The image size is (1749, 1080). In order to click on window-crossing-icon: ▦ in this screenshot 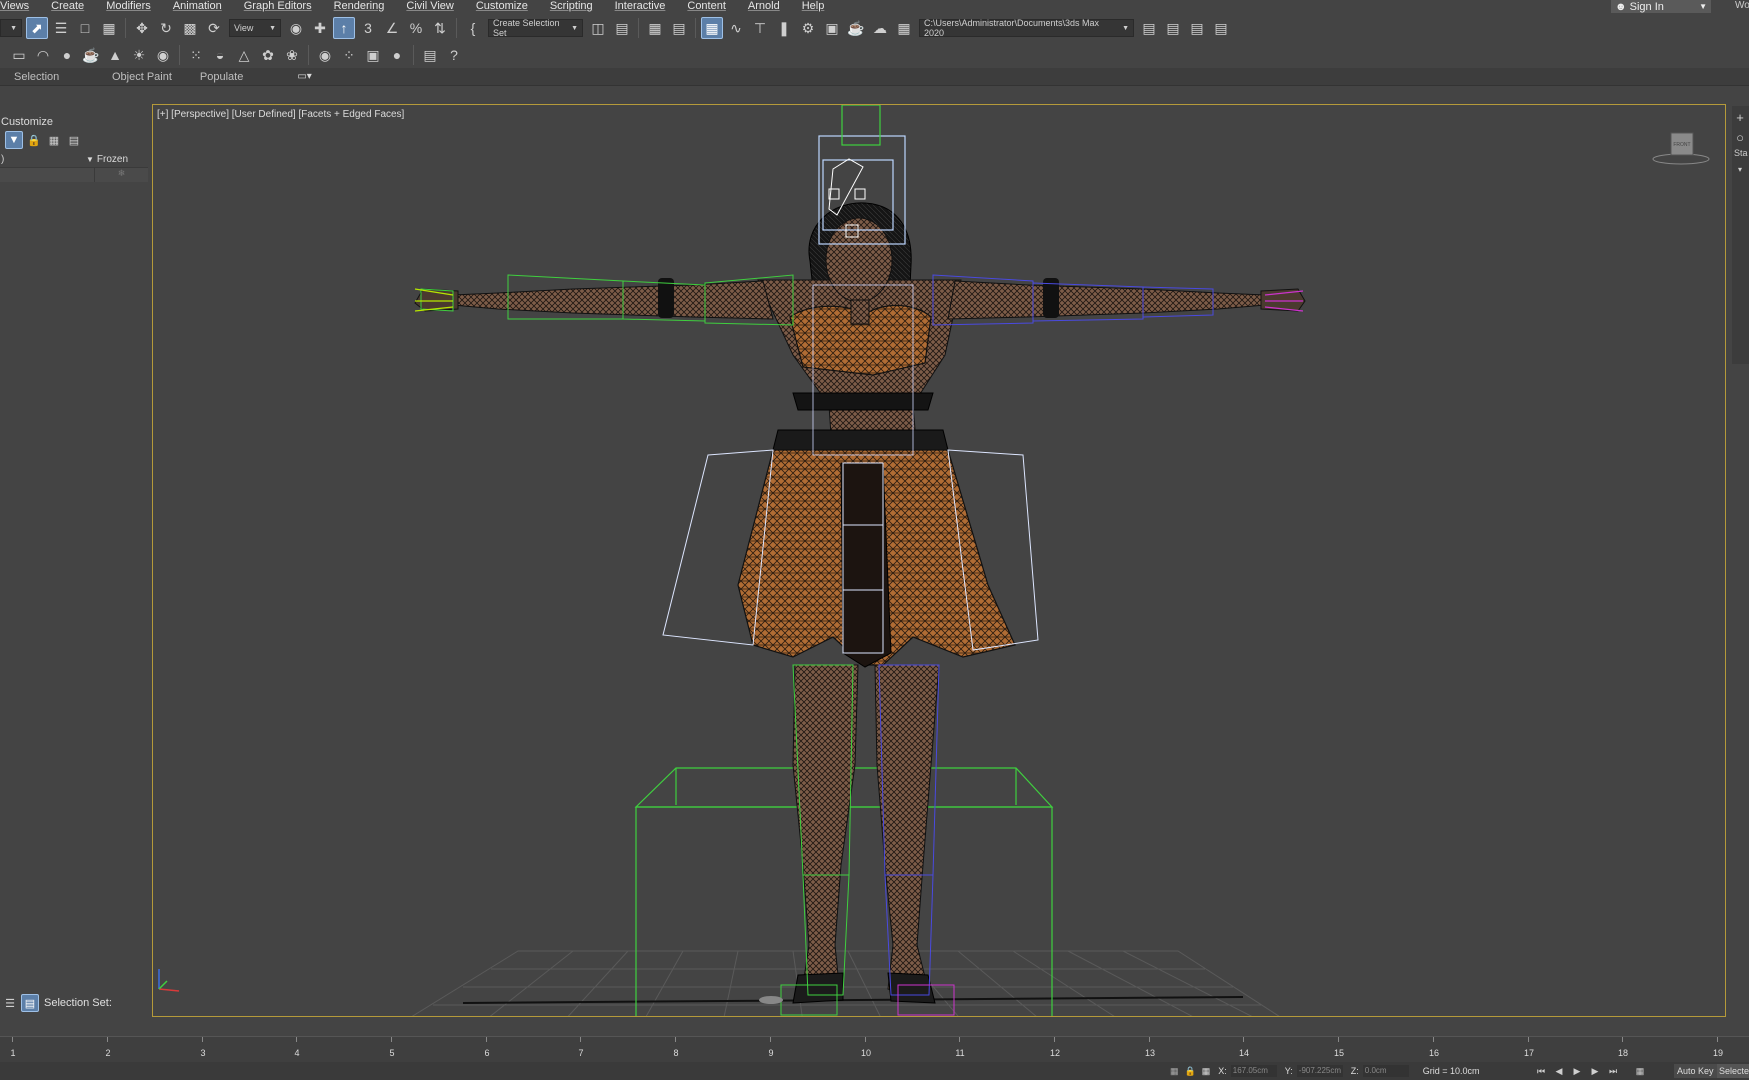, I will do `click(109, 28)`.